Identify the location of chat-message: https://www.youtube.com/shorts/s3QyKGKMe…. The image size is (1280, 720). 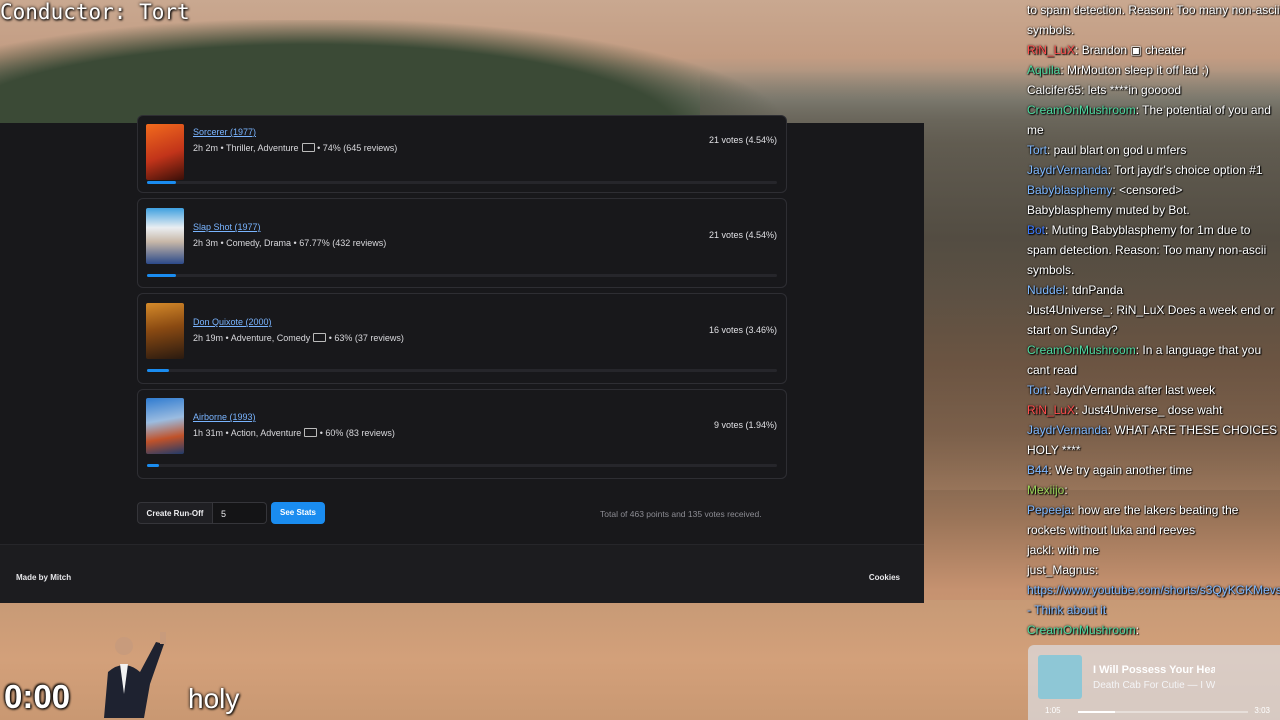
(1152, 600).